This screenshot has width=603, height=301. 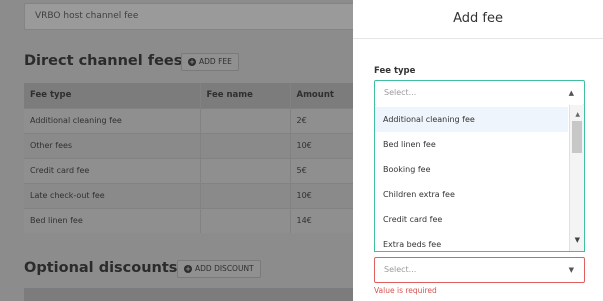 What do you see at coordinates (479, 93) in the screenshot?
I see `fee-type-select: Select... ▲` at bounding box center [479, 93].